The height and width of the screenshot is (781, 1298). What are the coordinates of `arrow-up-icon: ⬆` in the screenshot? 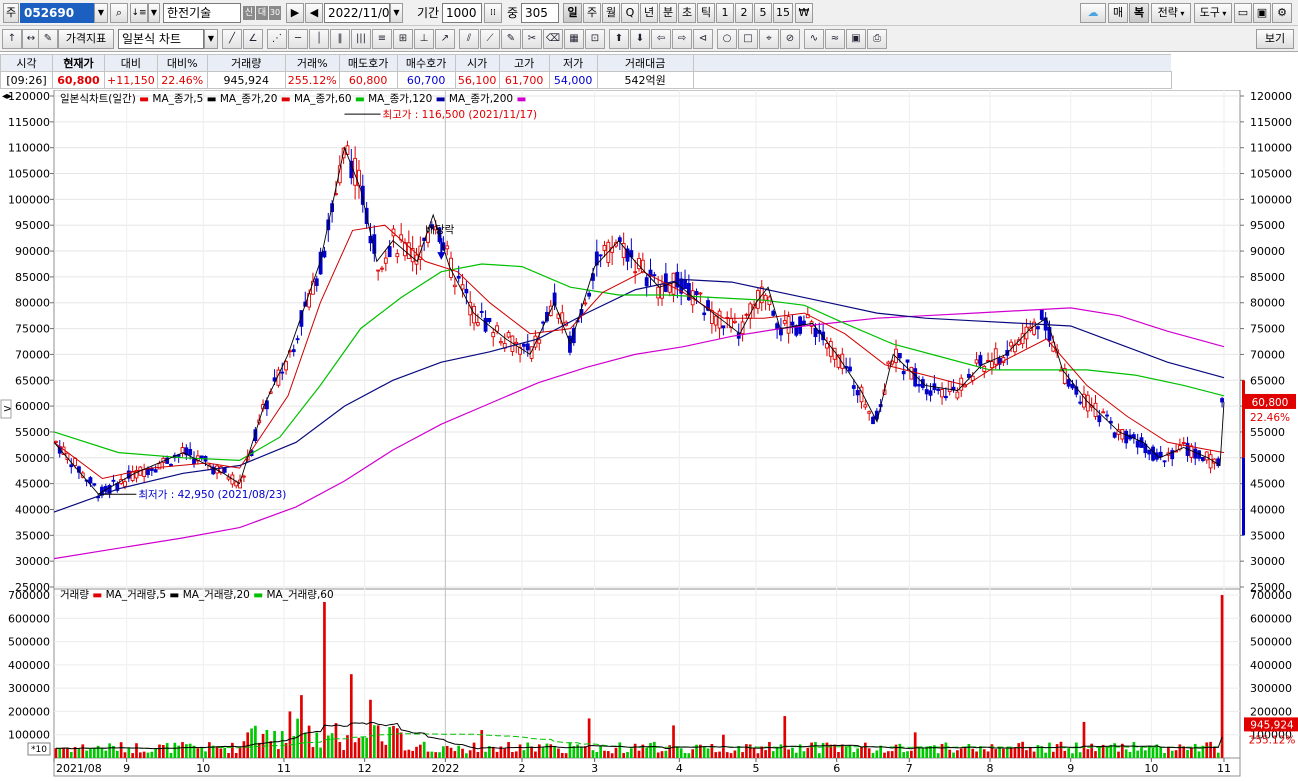 It's located at (619, 39).